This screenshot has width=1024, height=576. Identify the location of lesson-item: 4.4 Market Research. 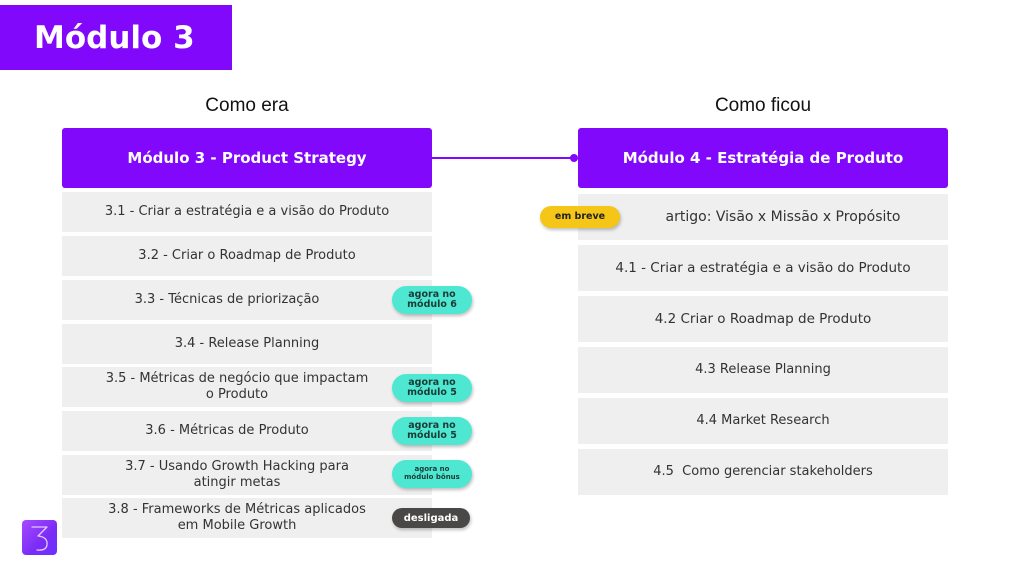
(763, 421).